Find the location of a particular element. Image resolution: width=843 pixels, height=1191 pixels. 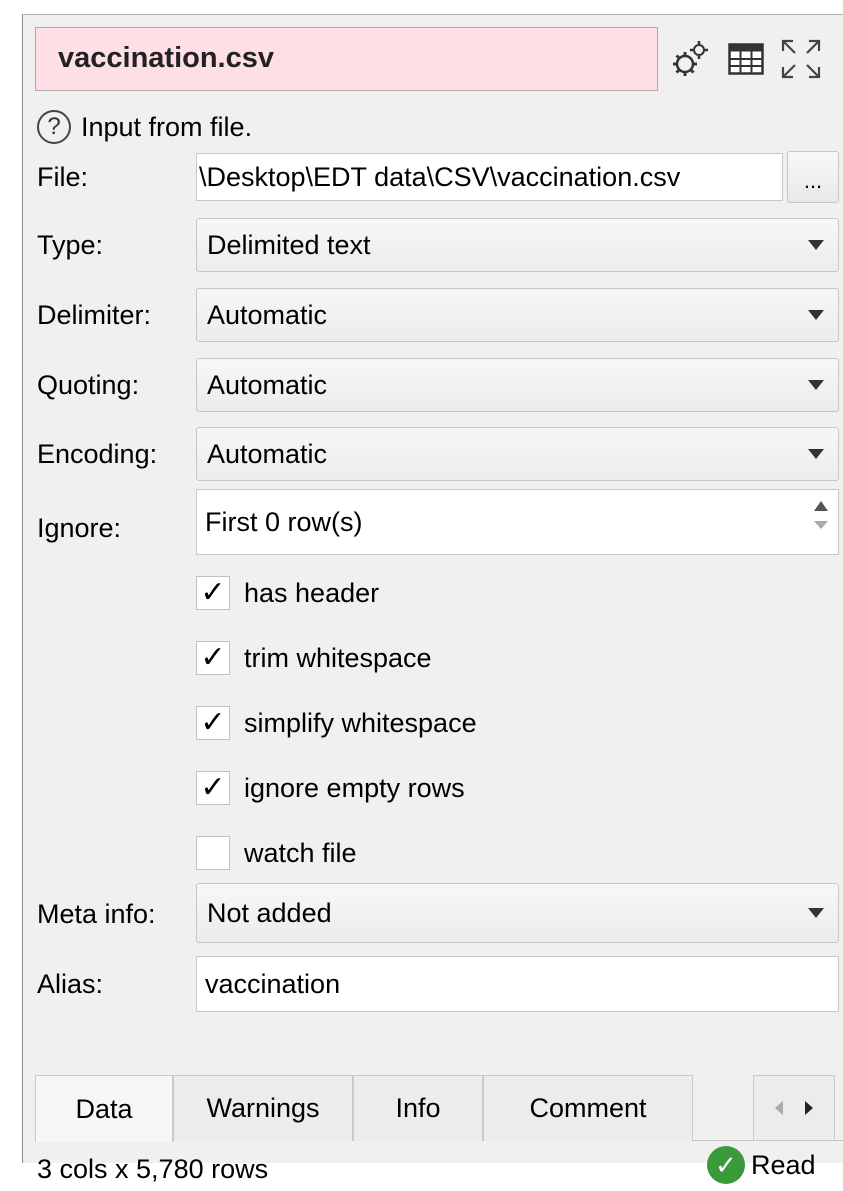

alias-value: vaccination is located at coordinates (273, 983).